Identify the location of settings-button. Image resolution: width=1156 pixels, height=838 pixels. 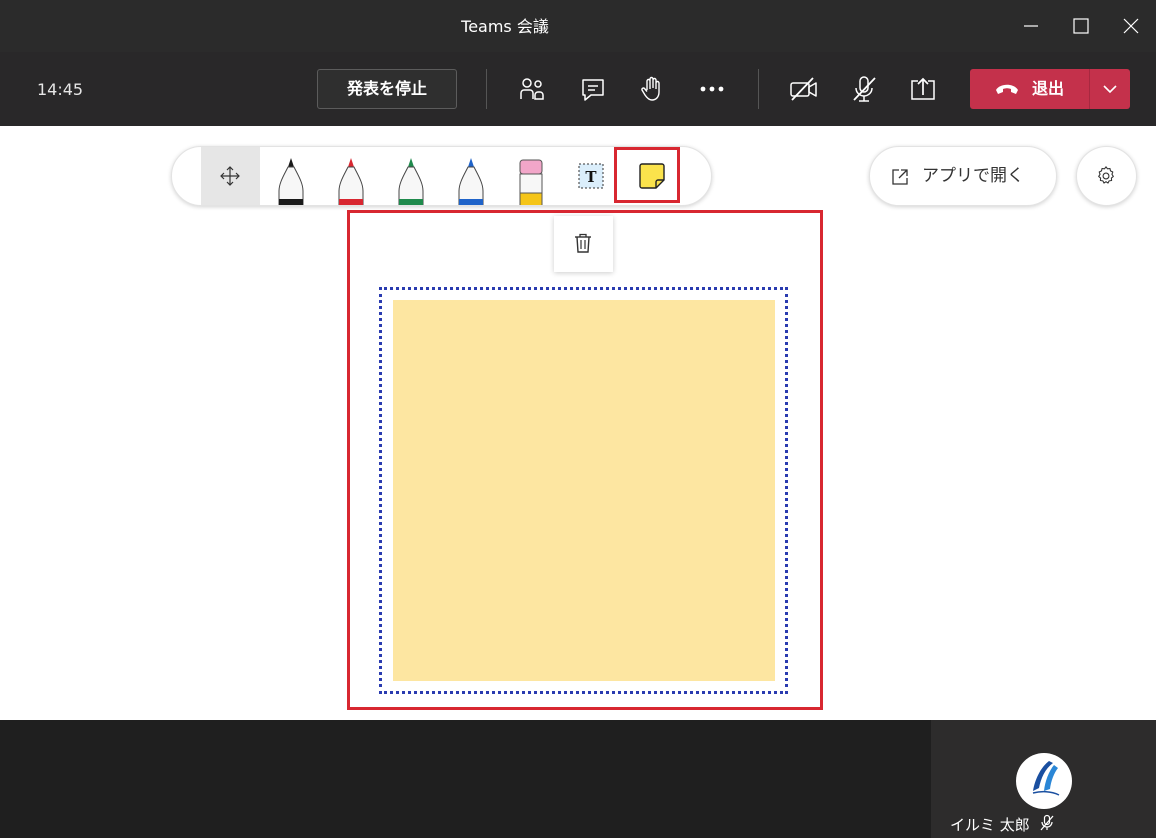
(1106, 176).